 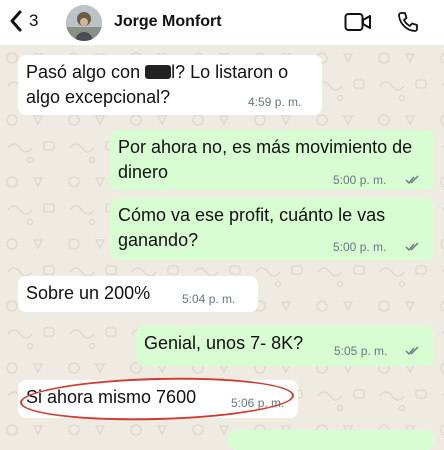 I want to click on message-text: Sobre un 200%, so click(x=88, y=293).